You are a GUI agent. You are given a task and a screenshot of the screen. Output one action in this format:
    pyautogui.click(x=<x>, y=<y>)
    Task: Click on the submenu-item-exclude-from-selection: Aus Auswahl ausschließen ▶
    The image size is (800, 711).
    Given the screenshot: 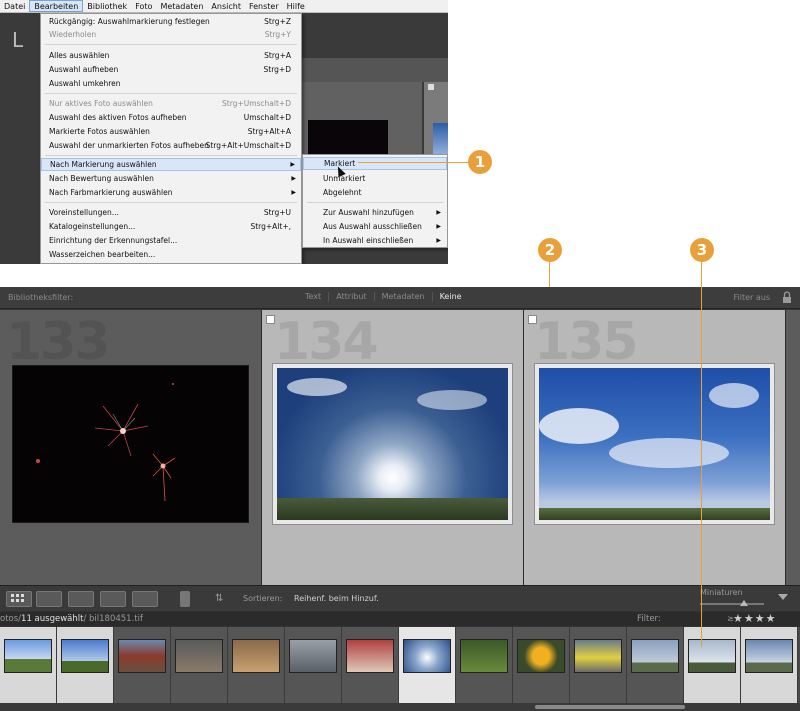 What is the action you would take?
    pyautogui.click(x=375, y=226)
    